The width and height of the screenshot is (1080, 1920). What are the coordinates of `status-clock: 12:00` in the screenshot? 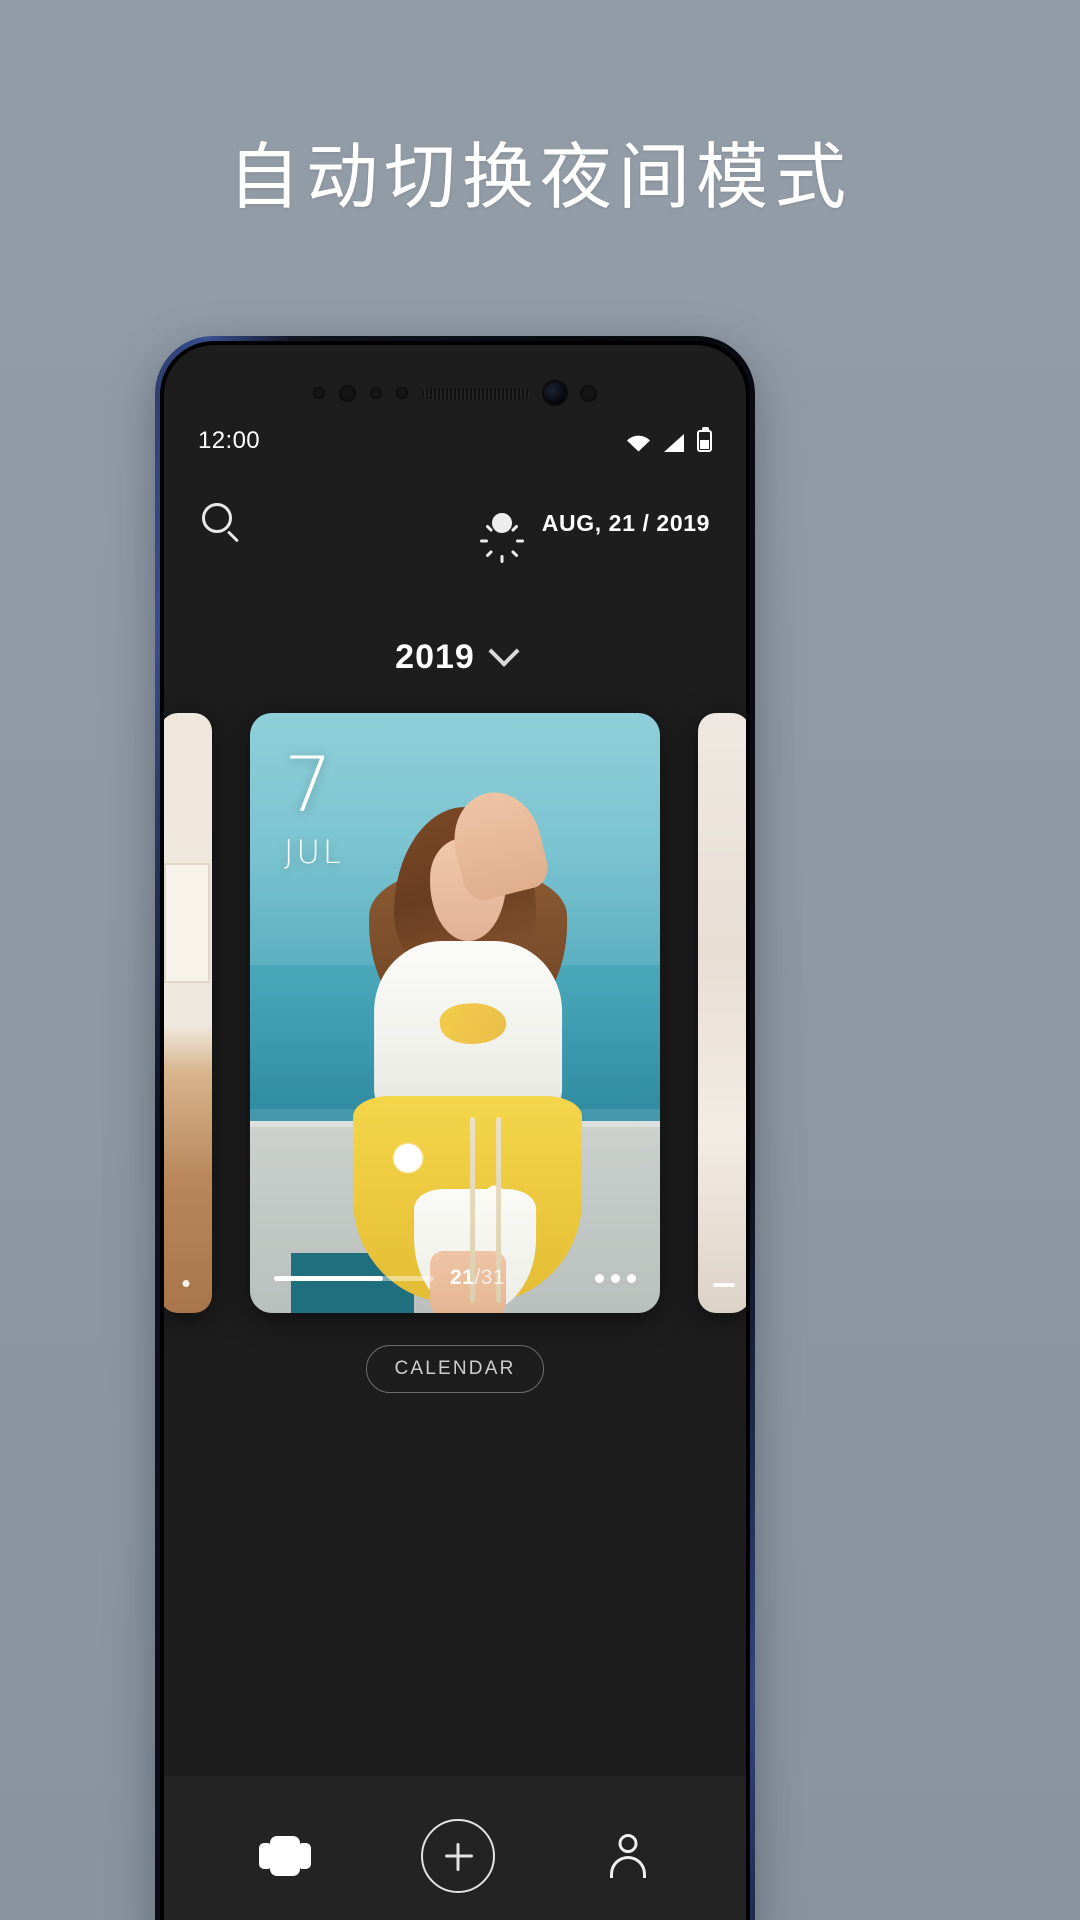 It's located at (229, 440).